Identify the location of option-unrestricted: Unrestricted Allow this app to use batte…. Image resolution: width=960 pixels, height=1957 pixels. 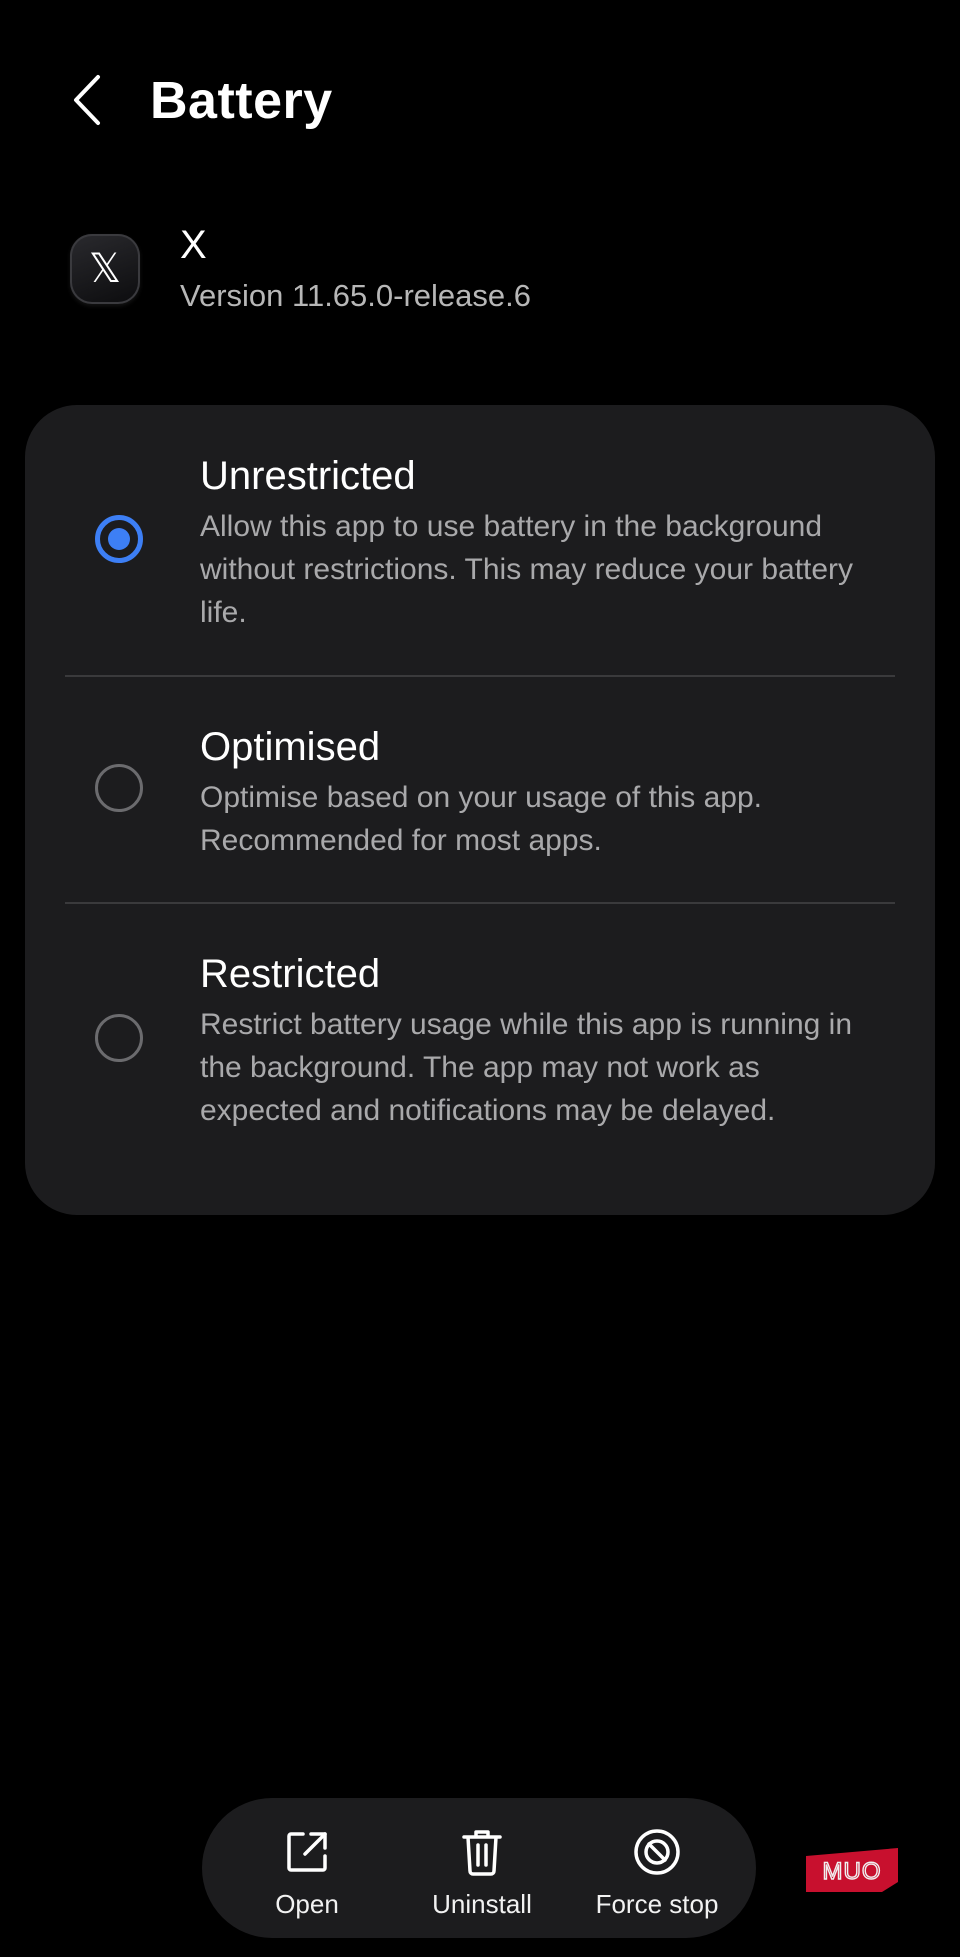
(480, 540).